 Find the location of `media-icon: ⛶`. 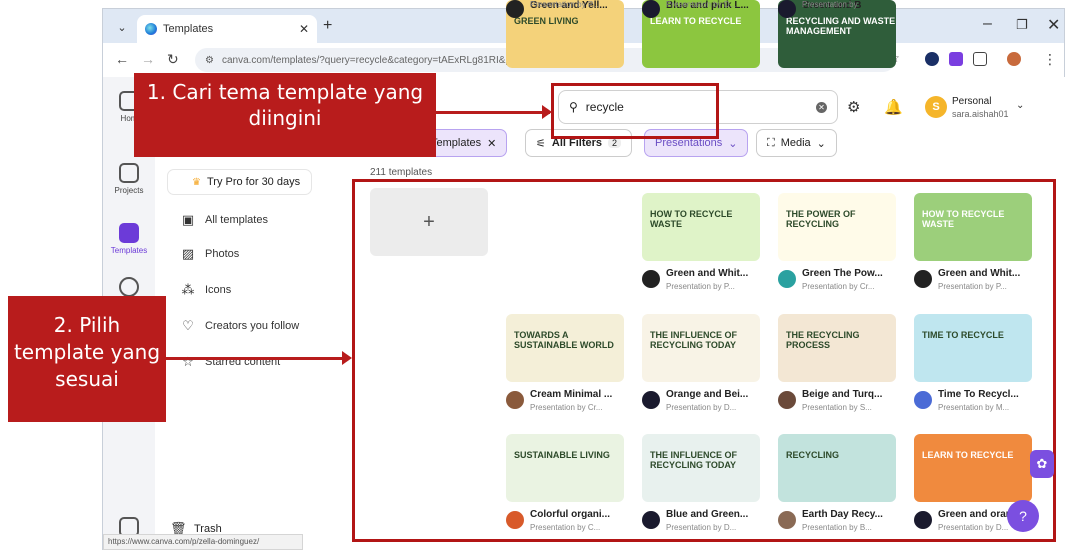

media-icon: ⛶ is located at coordinates (771, 142).